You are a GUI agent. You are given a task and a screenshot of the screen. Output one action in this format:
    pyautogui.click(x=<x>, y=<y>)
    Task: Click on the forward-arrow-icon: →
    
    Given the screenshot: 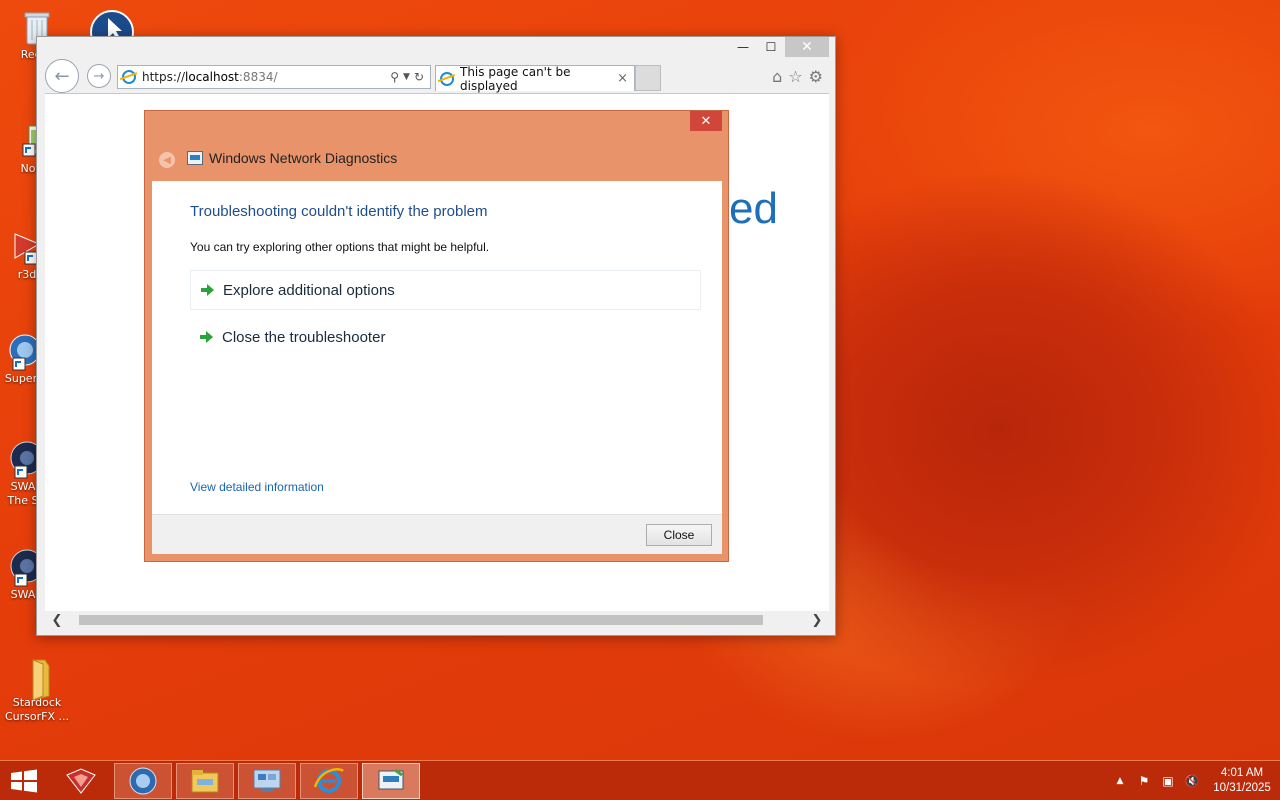 What is the action you would take?
    pyautogui.click(x=99, y=76)
    